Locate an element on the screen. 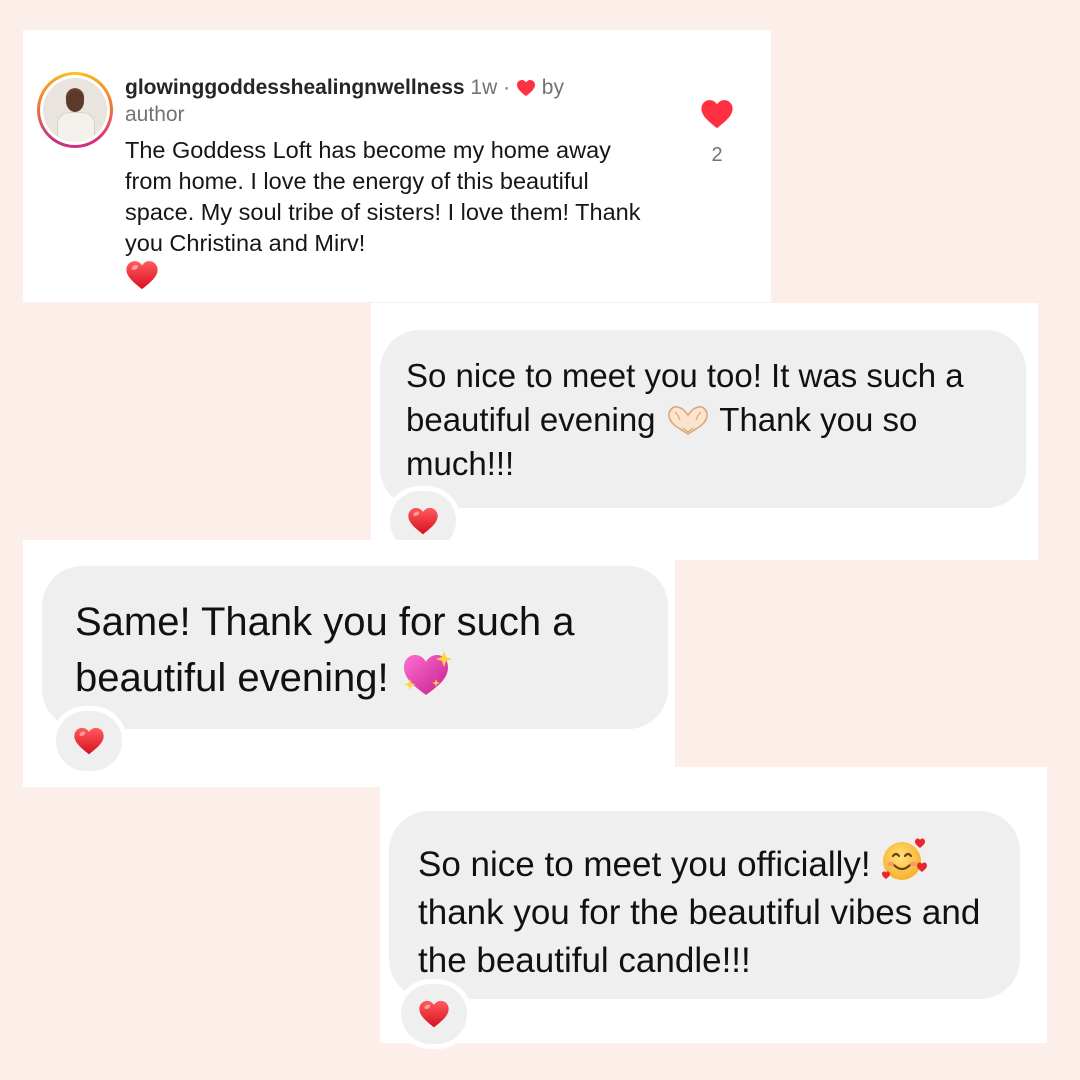 This screenshot has height=1080, width=1080. comment-time: 1w is located at coordinates (484, 87).